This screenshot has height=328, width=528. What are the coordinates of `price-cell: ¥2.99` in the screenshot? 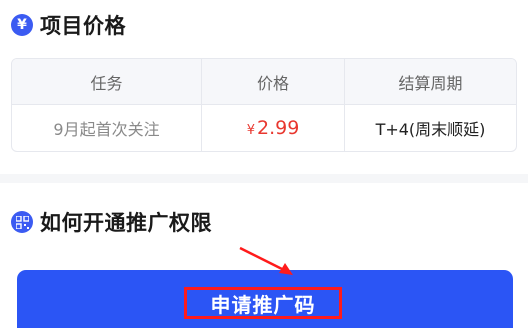 It's located at (273, 128).